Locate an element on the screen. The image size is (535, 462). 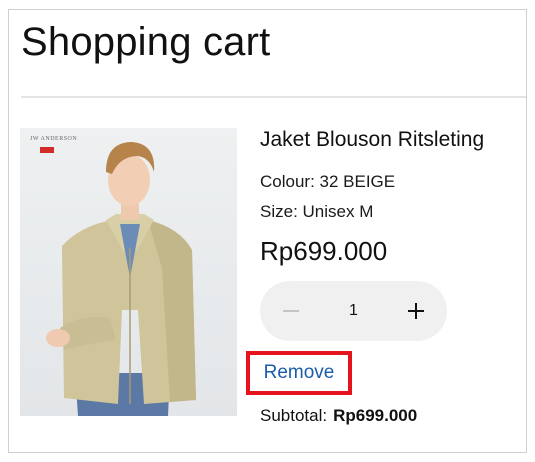
quantity-value: 1 is located at coordinates (353, 310).